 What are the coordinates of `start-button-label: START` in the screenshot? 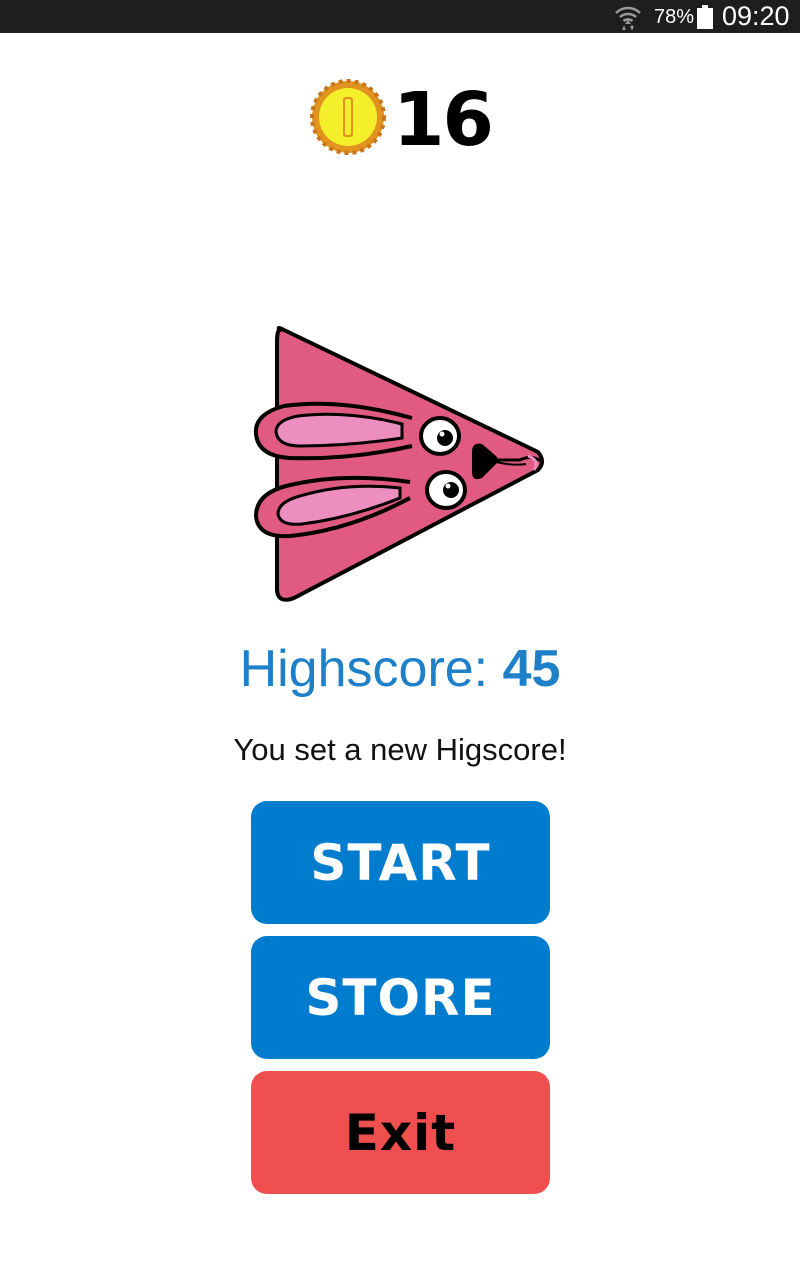 It's located at (400, 862).